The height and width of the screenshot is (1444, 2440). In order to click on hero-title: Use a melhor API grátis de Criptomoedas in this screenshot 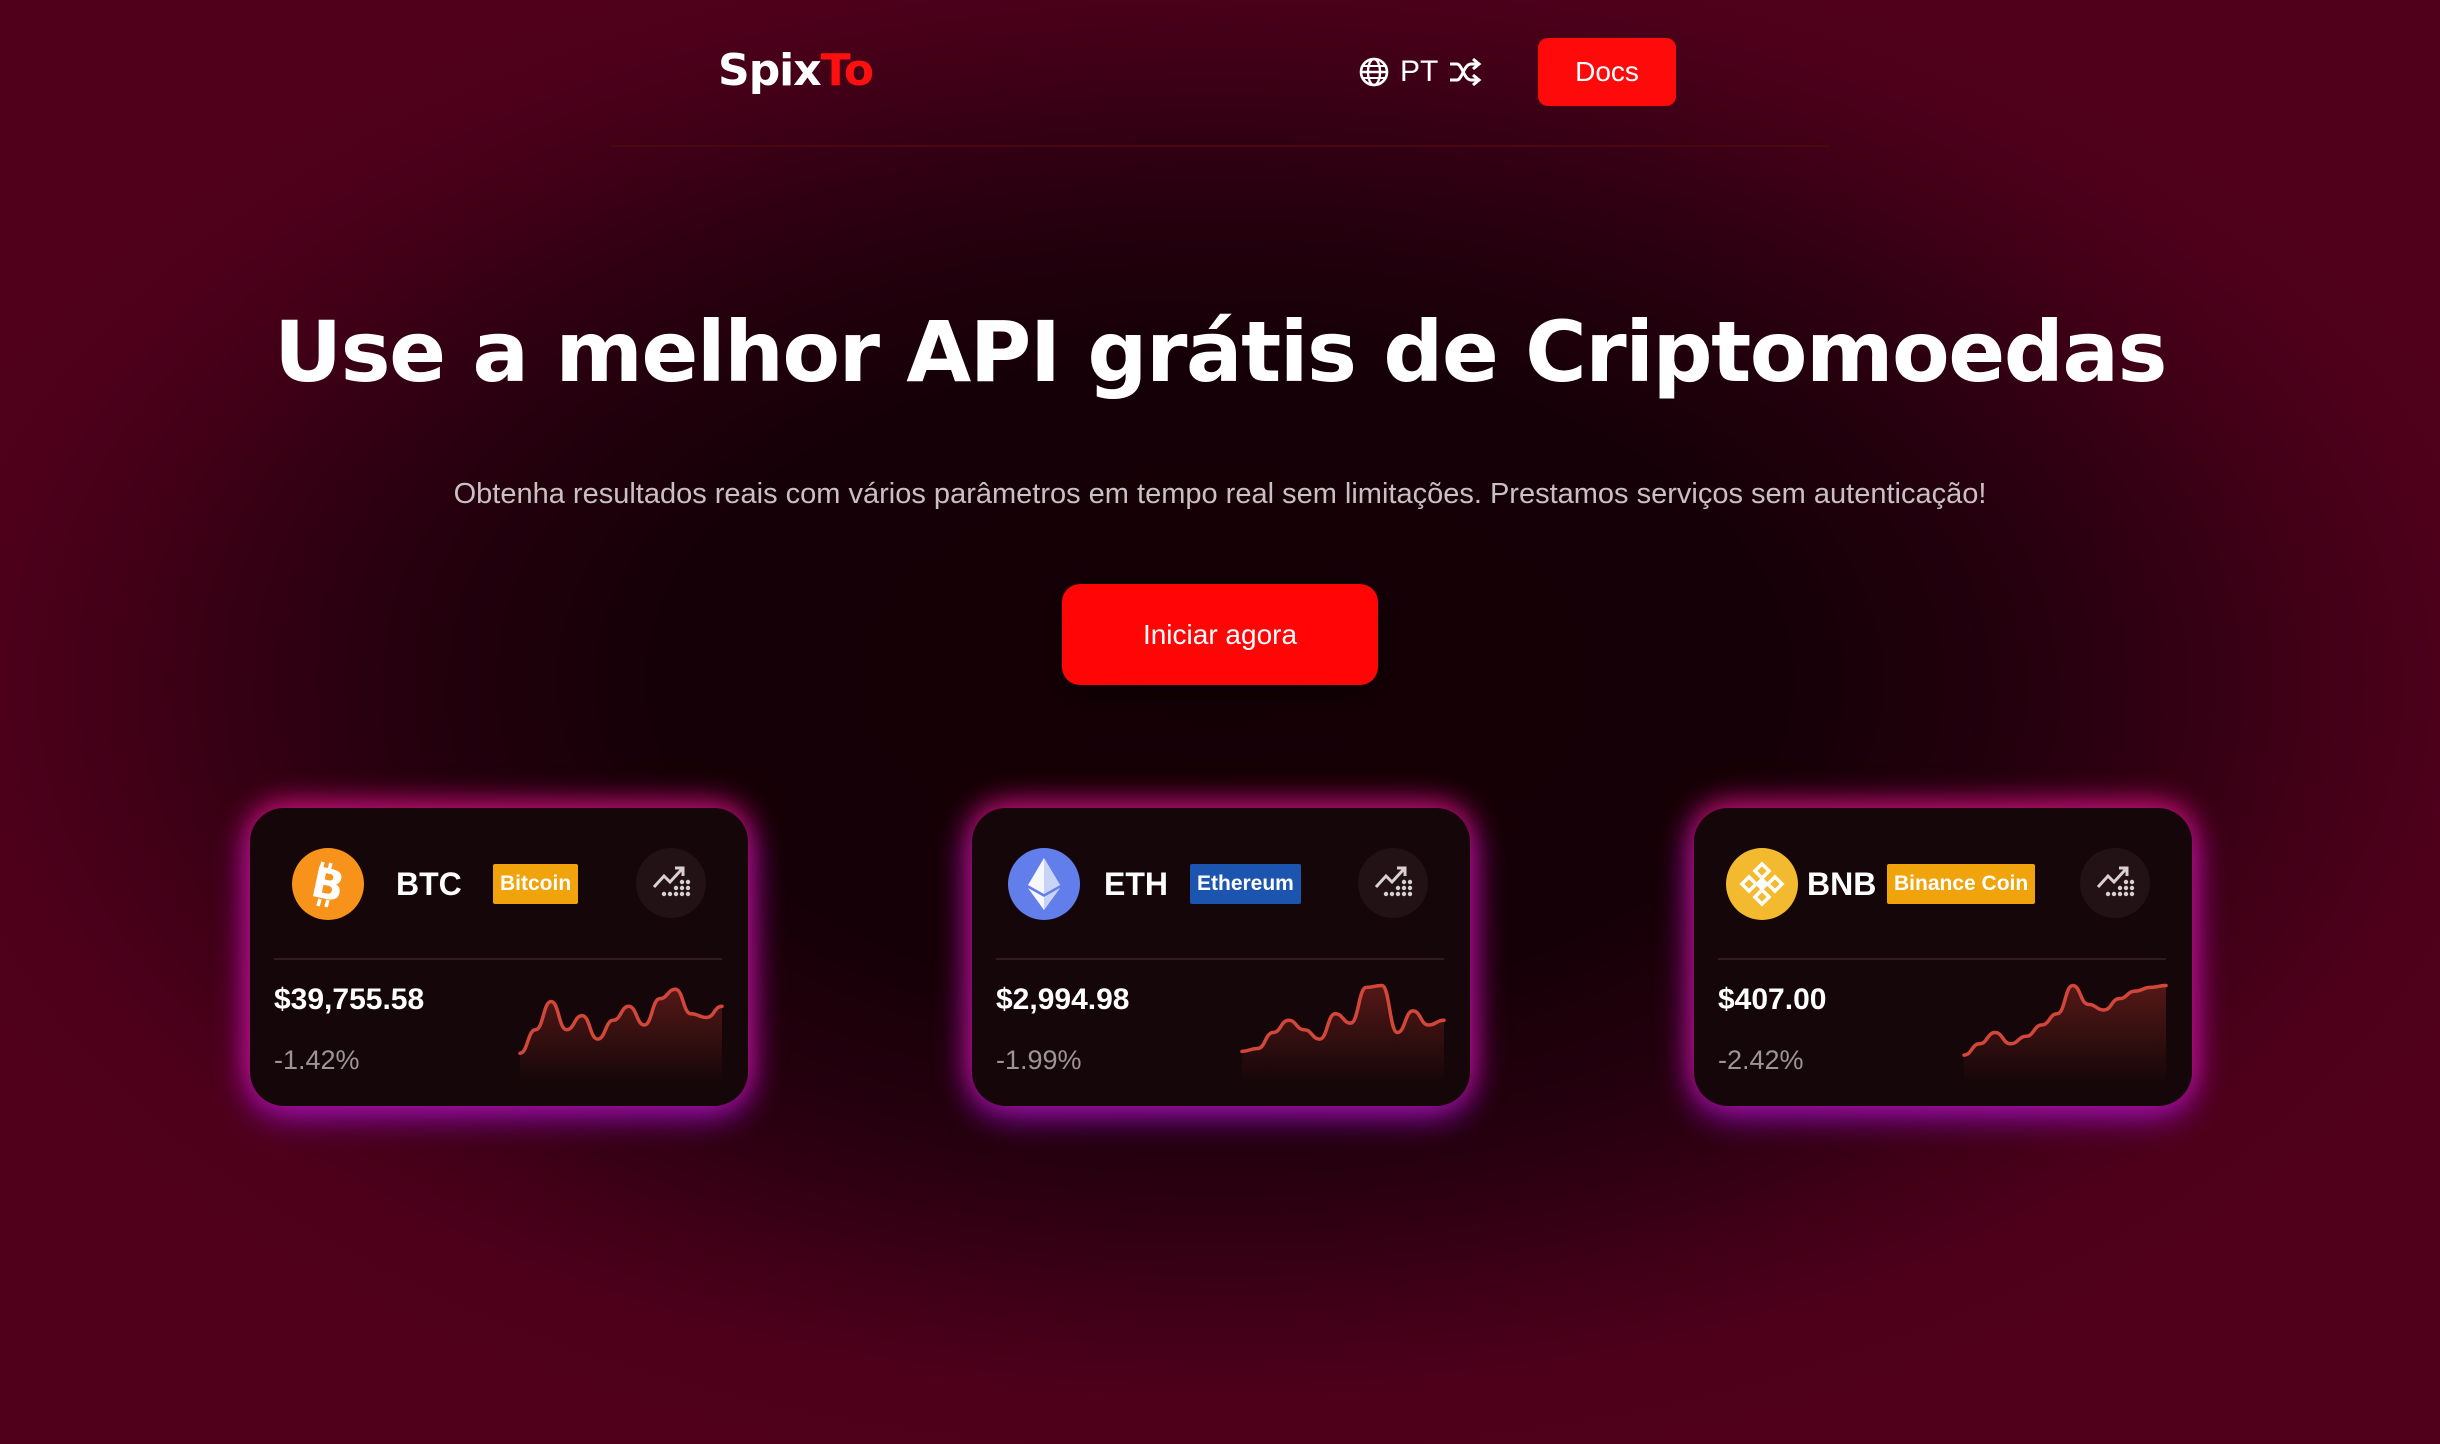, I will do `click(1220, 352)`.